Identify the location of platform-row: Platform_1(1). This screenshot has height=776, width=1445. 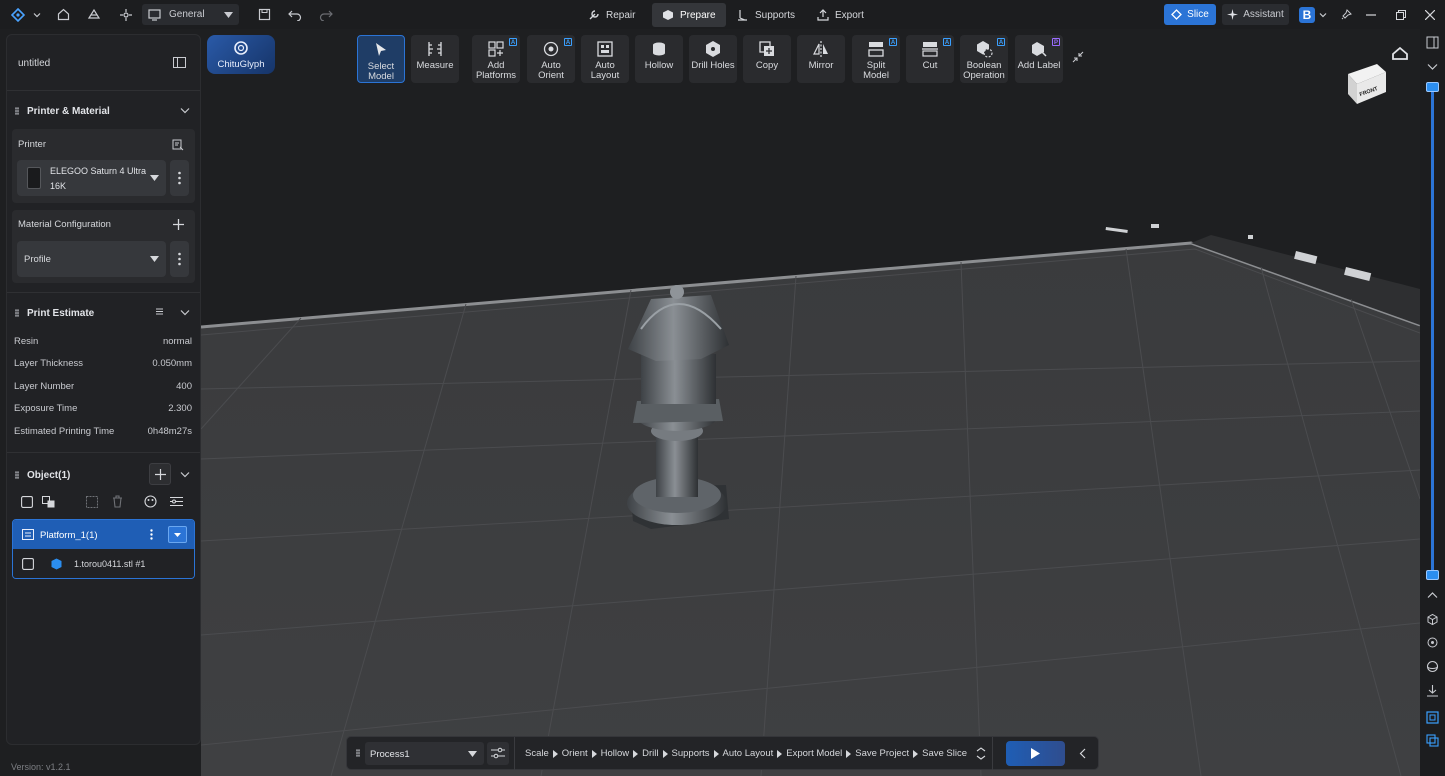
(103, 534).